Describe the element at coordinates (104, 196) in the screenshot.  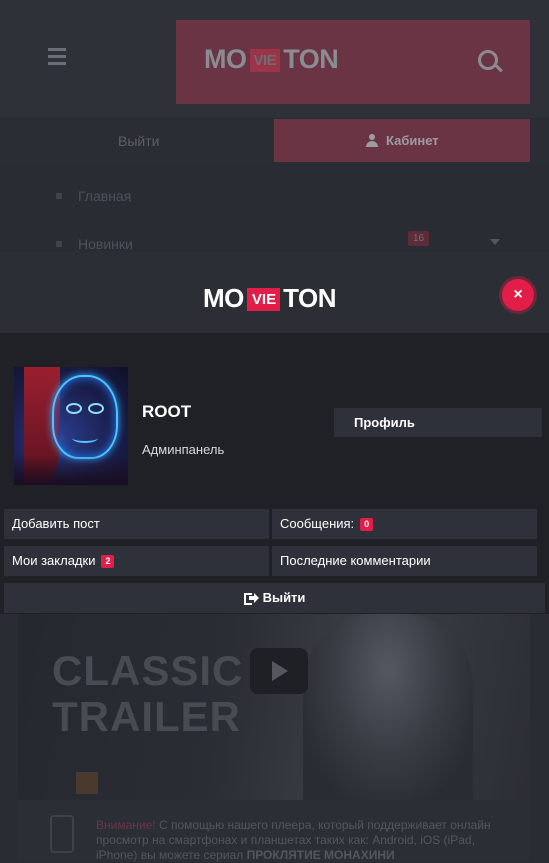
I see `nav-item-home: Главная` at that location.